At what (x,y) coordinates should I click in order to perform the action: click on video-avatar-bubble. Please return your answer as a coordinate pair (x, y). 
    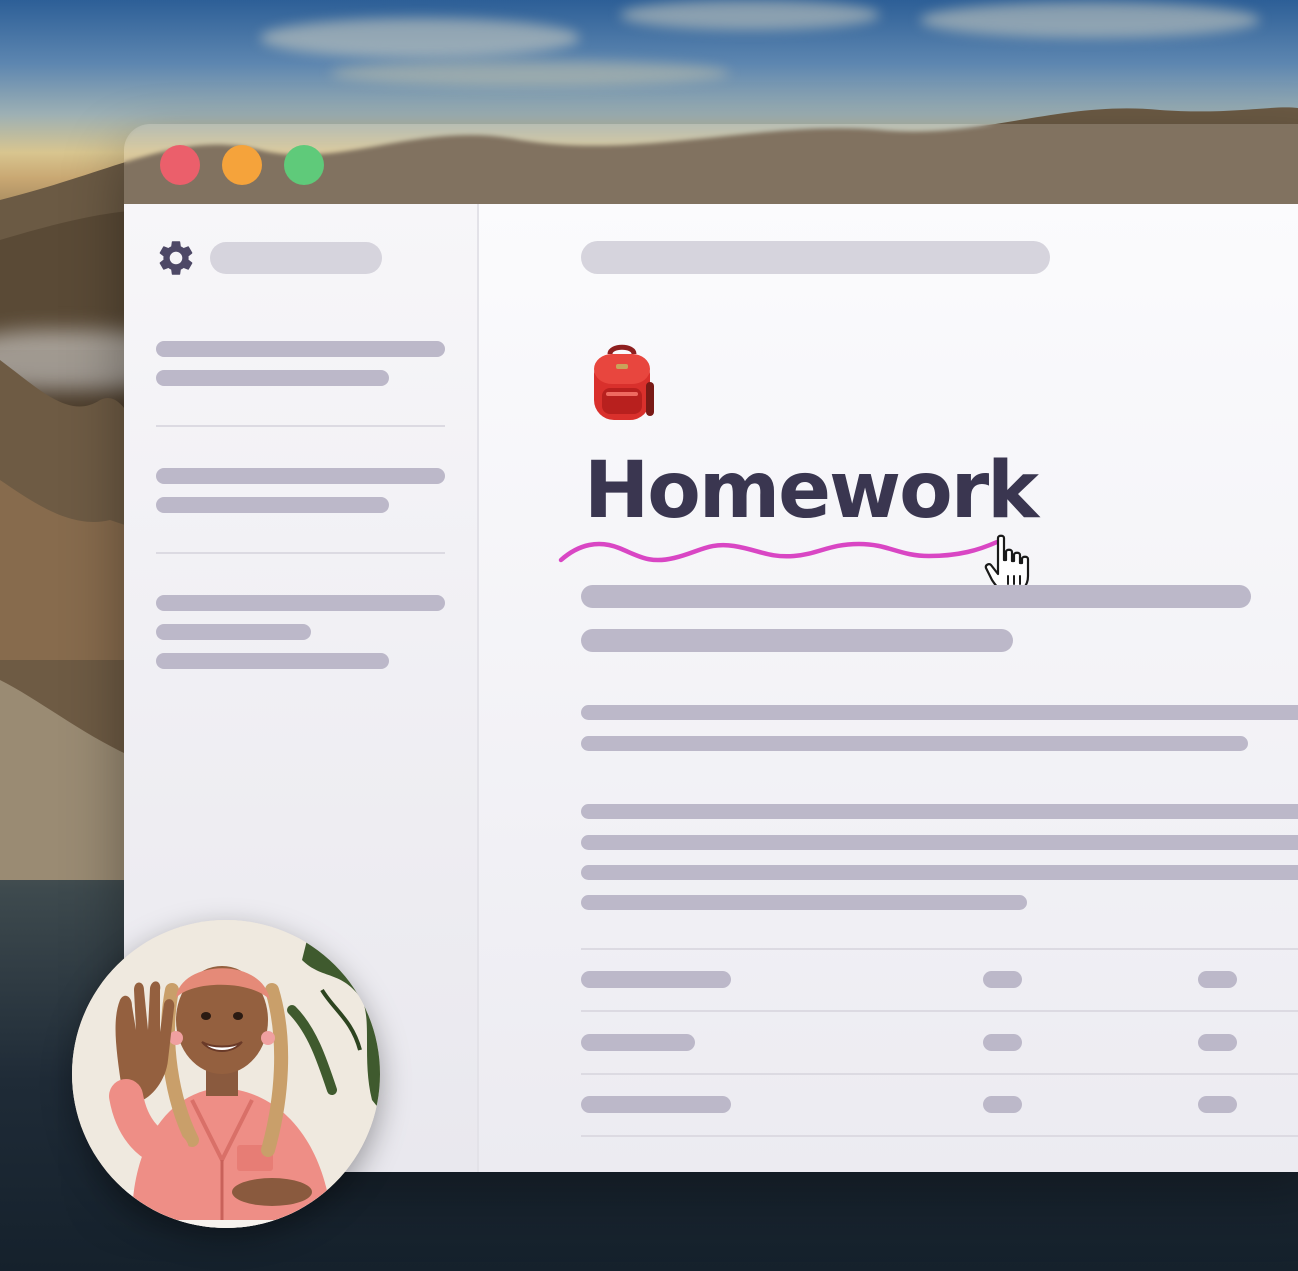
    Looking at the image, I should click on (226, 1074).